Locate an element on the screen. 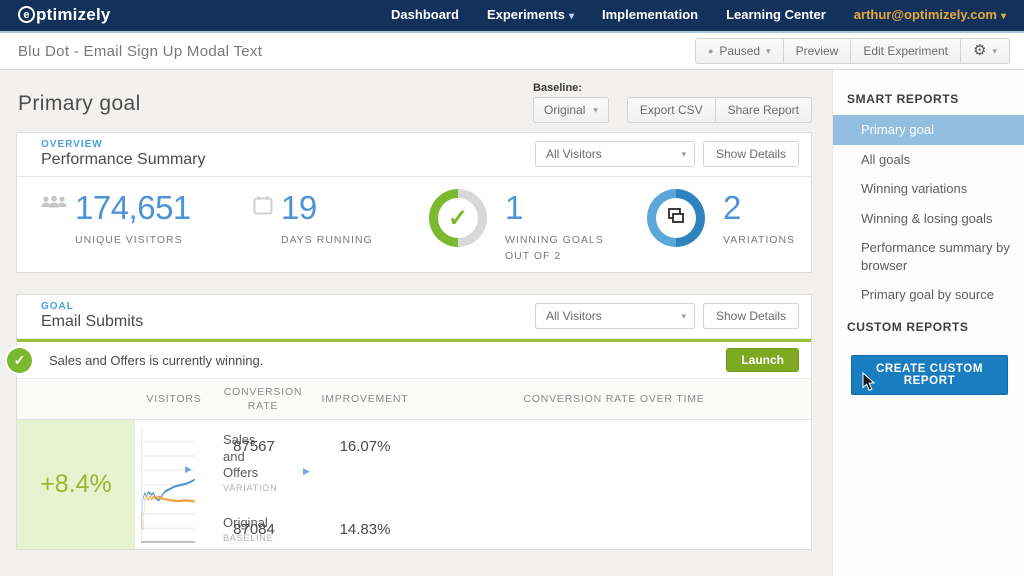 The image size is (1024, 576). winning-message: Sales and Offers is currently winning. is located at coordinates (156, 360).